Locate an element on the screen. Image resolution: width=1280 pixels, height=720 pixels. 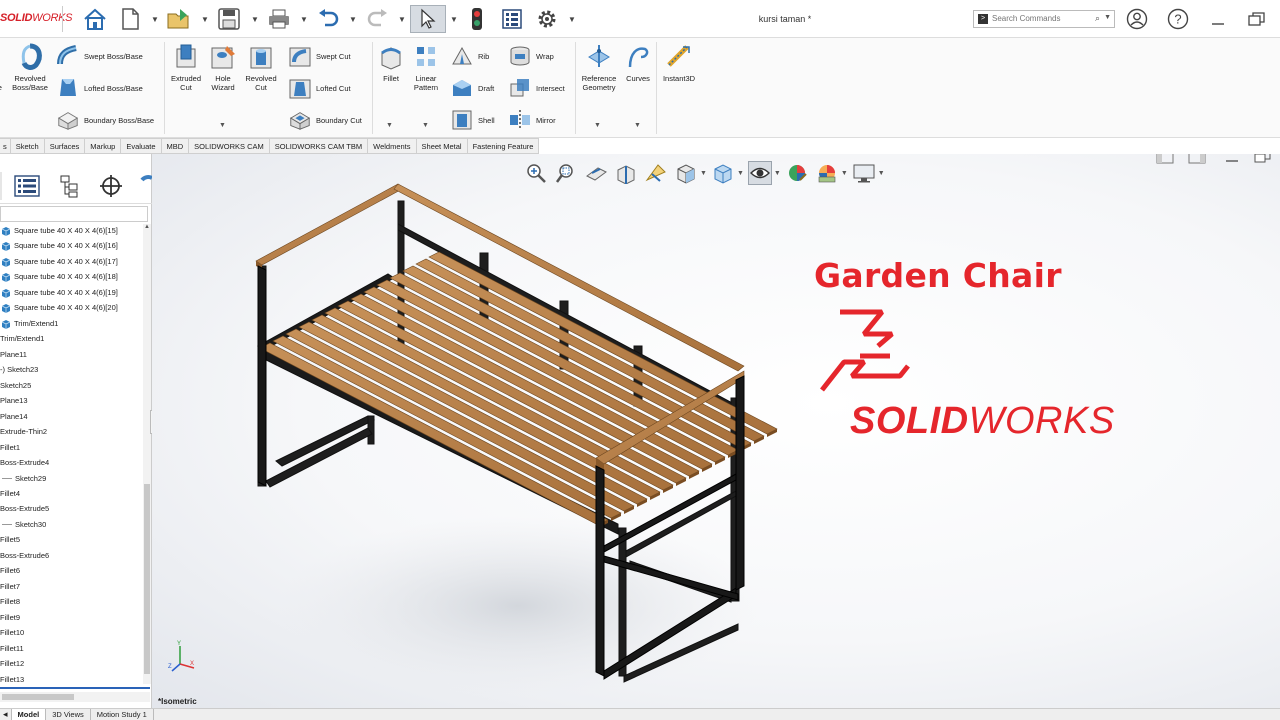
restore-window-icon is located at coordinates (1257, 19).